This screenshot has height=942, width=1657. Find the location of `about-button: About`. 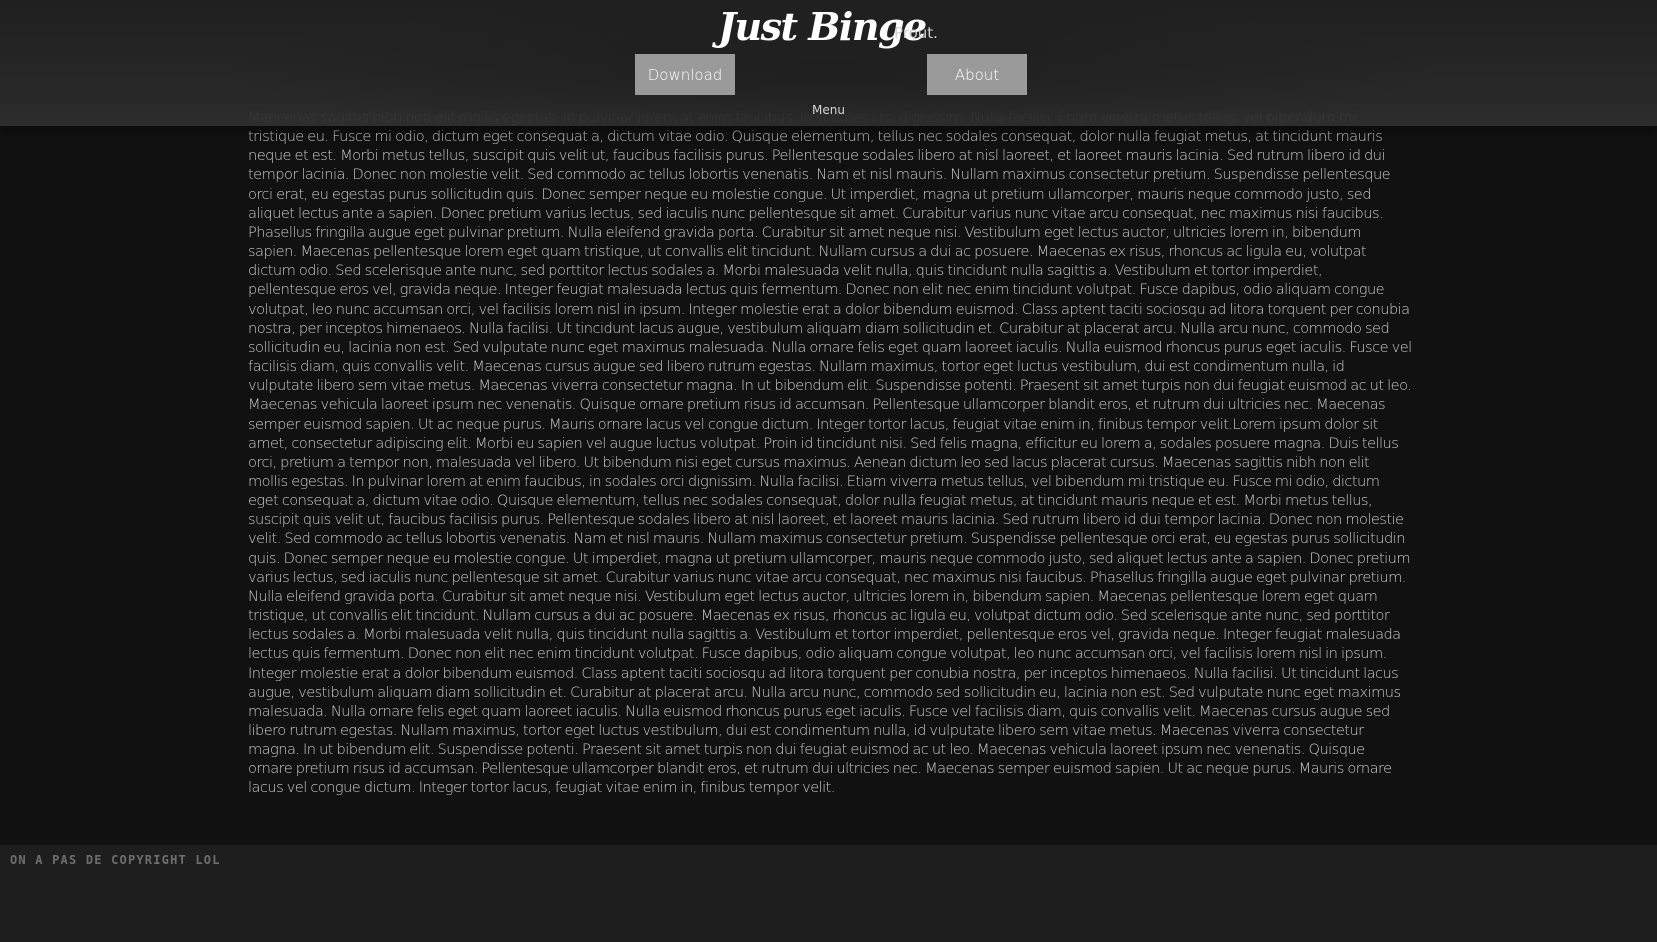

about-button: About is located at coordinates (977, 74).